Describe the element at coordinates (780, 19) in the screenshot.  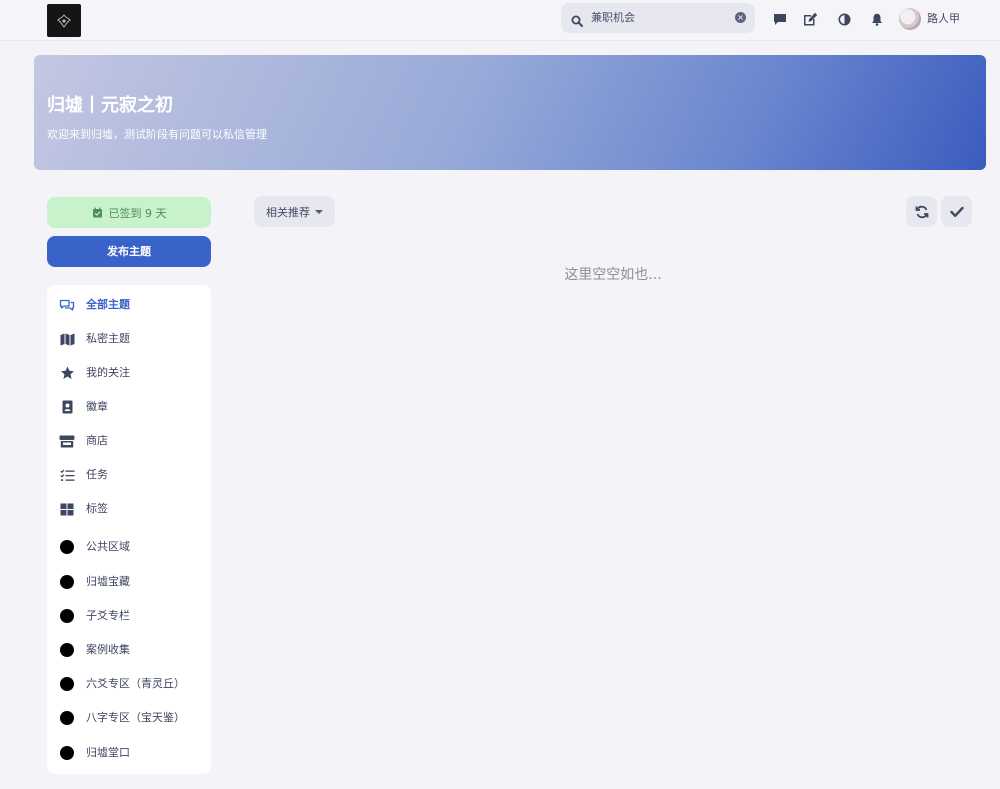
I see `message-icon` at that location.